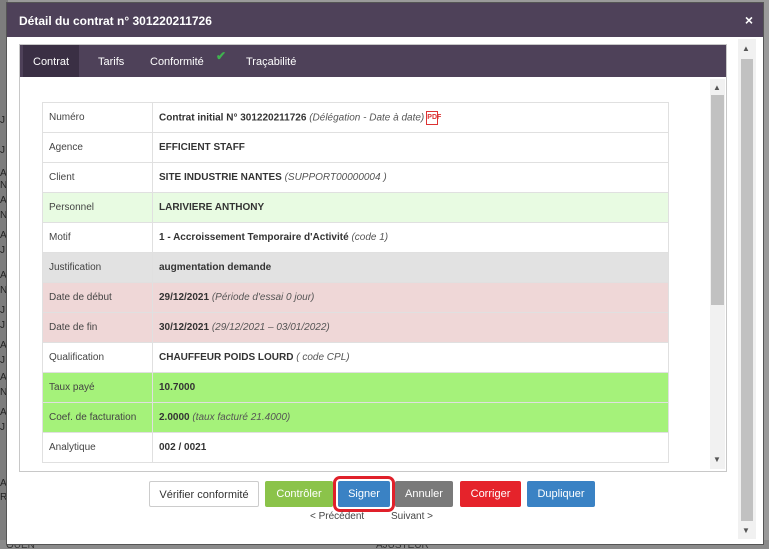  What do you see at coordinates (410, 357) in the screenshot?
I see `field-value: CHAUFFEUR POIDS LOURD ( code CPL)` at bounding box center [410, 357].